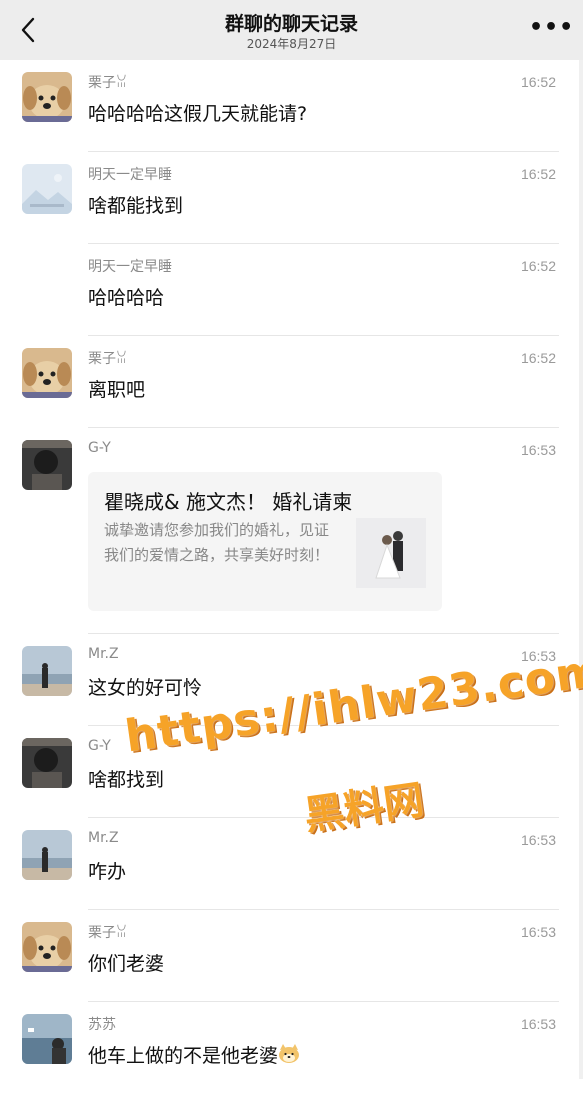 This screenshot has width=583, height=1094. Describe the element at coordinates (228, 502) in the screenshot. I see `invitation-title: 瞿晓成& 施文杰！ 婚礼请柬` at that location.